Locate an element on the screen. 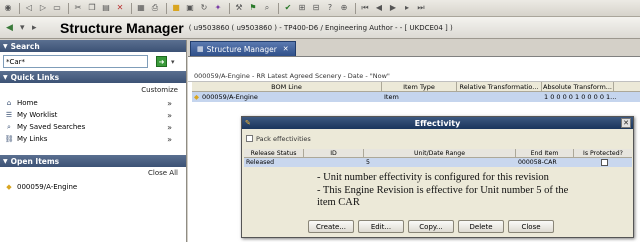 This screenshot has width=640, height=242. wand-icon: ✦ is located at coordinates (218, 8).